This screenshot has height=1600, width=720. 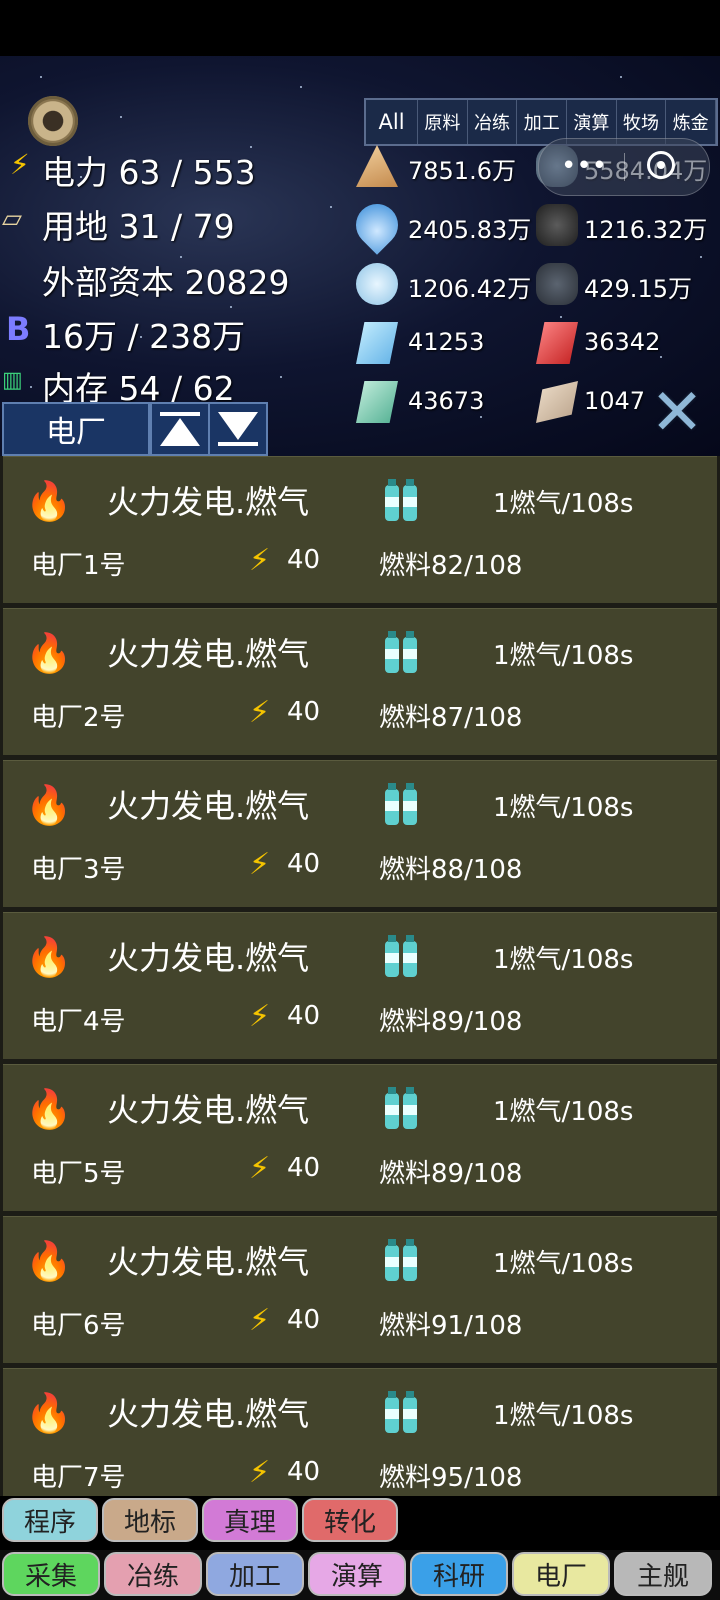 What do you see at coordinates (360, 1432) in the screenshot?
I see `plant-card: 🔥 火力发电.燃气 1燃气/108s 电厂7号 ⚡ 40 燃料95/108` at bounding box center [360, 1432].